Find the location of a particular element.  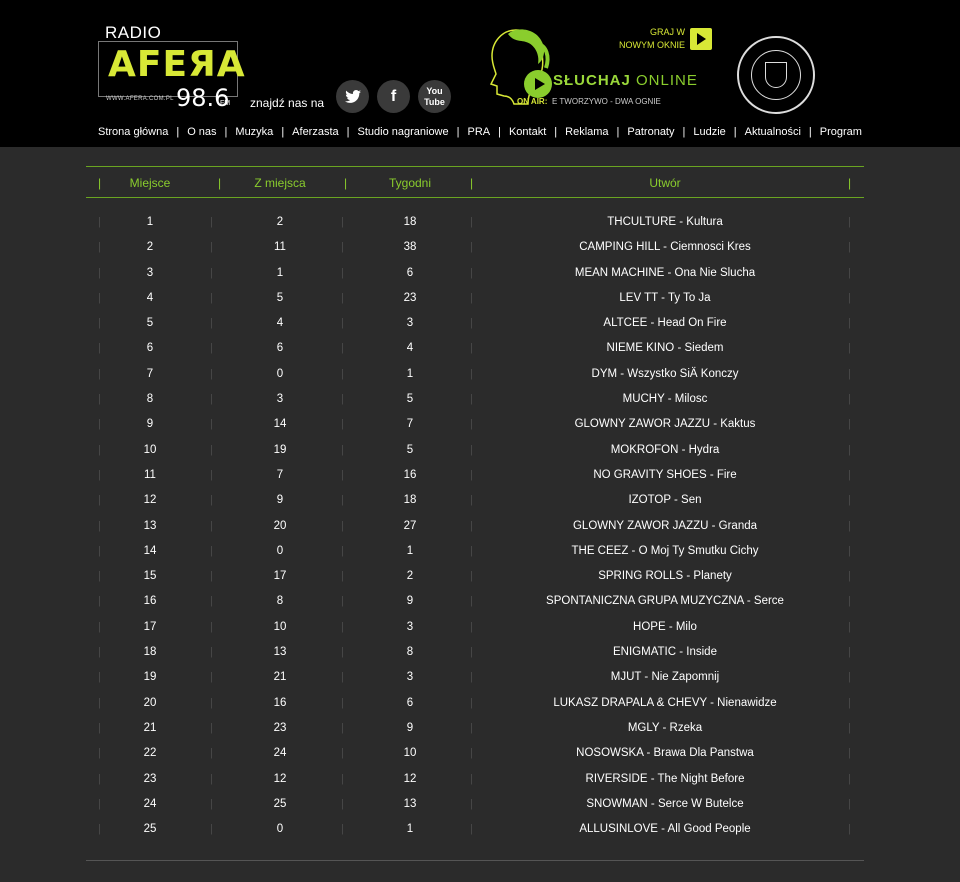

cell-place: 7 is located at coordinates (150, 373).